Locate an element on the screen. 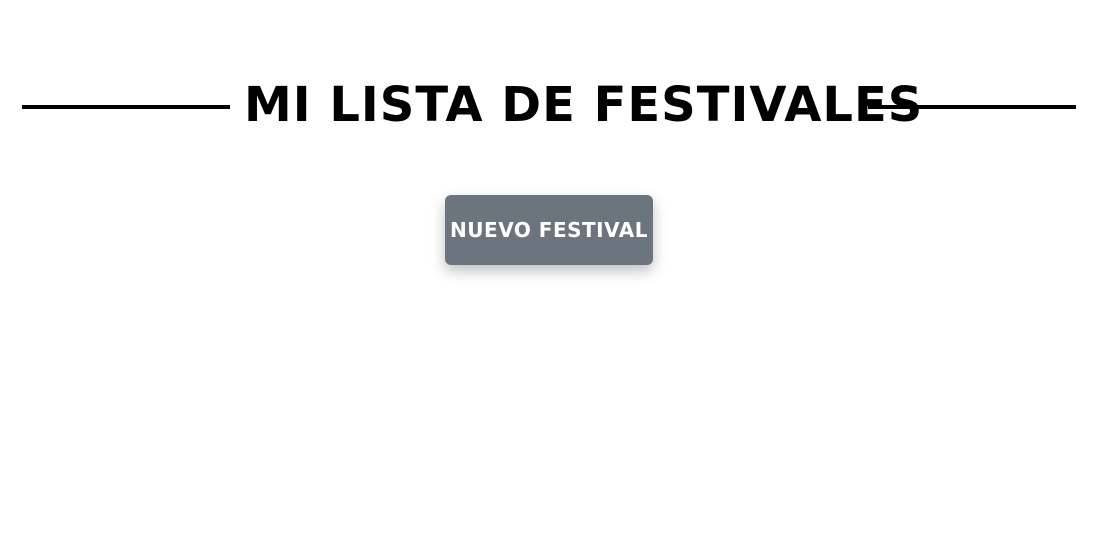 The image size is (1098, 554). page-title: Mi lista de festivales is located at coordinates (584, 105).